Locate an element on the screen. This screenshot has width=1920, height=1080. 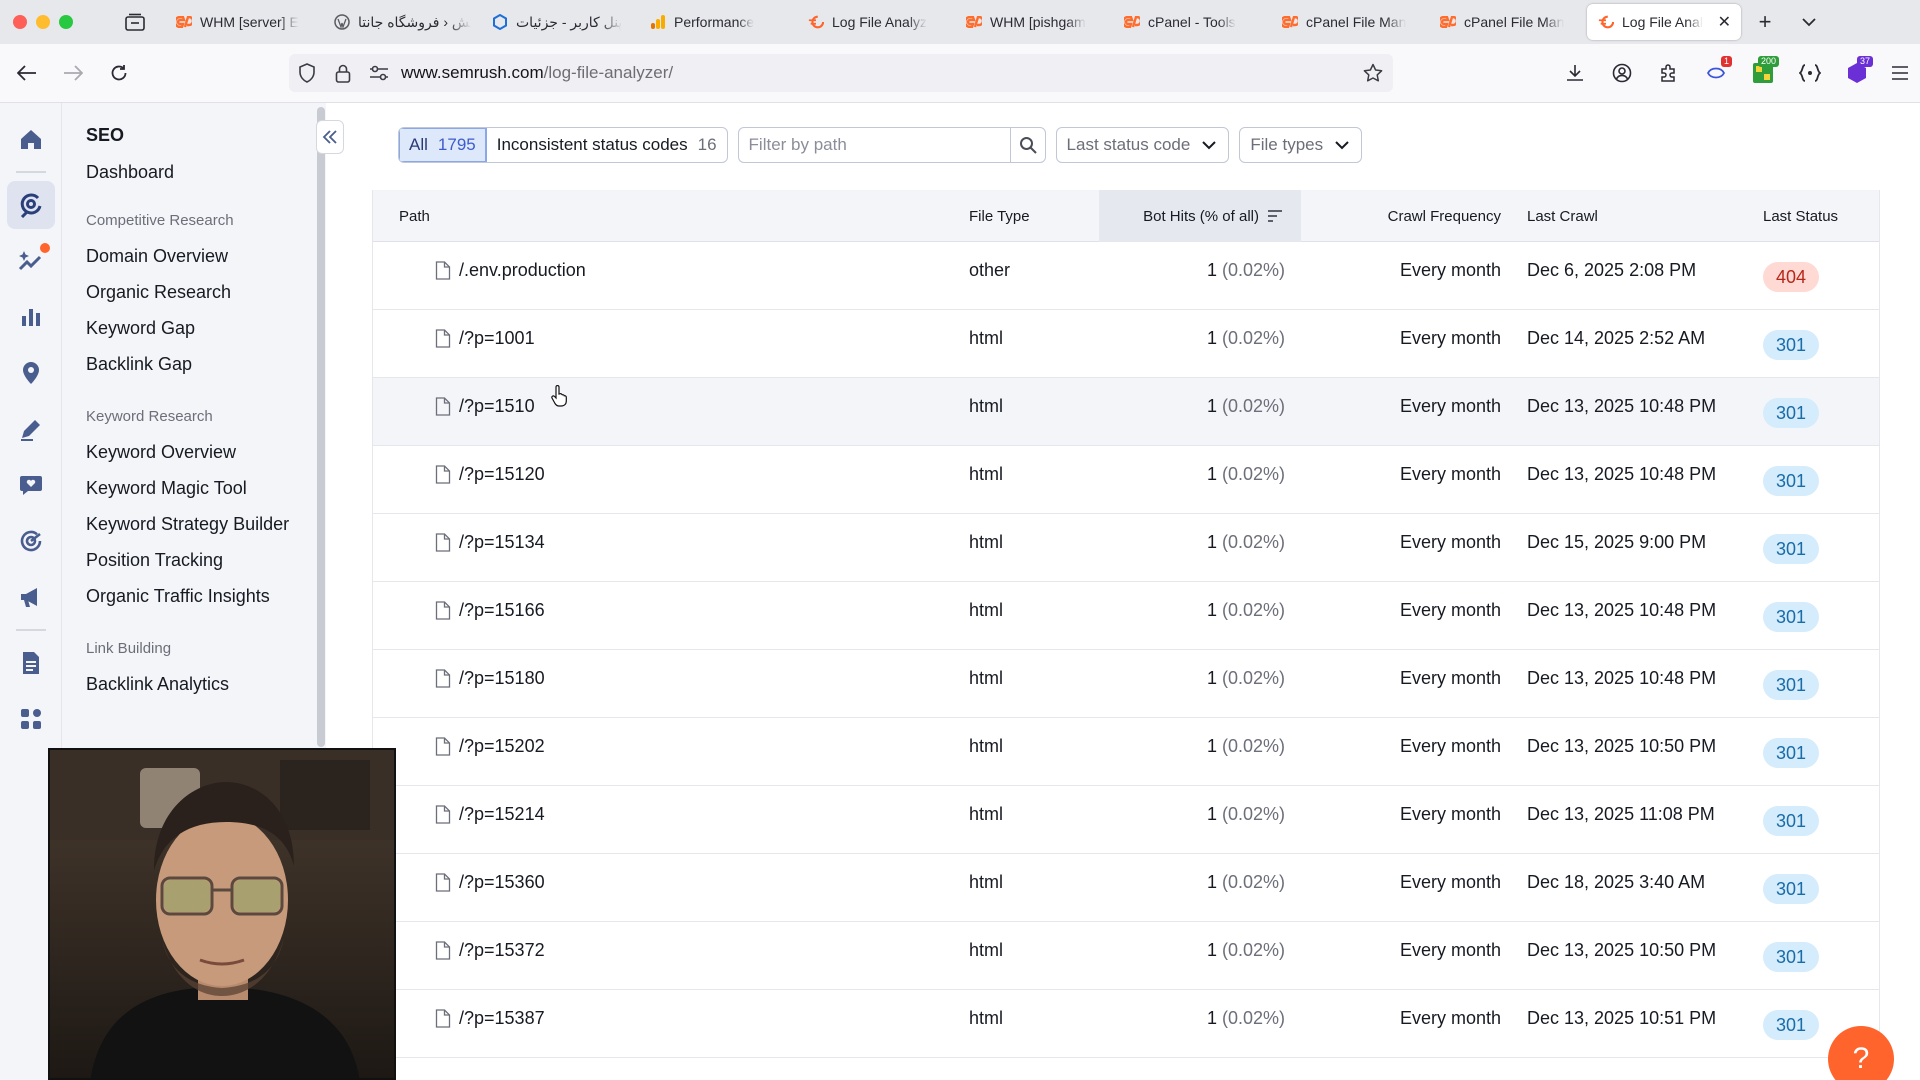
path-cell: /?p=15120 is located at coordinates (490, 474).